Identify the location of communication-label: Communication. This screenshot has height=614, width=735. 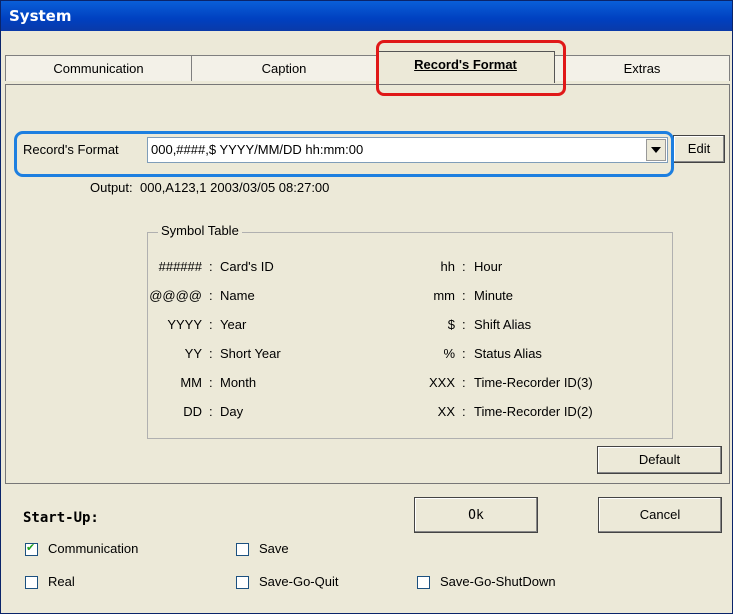
(93, 548).